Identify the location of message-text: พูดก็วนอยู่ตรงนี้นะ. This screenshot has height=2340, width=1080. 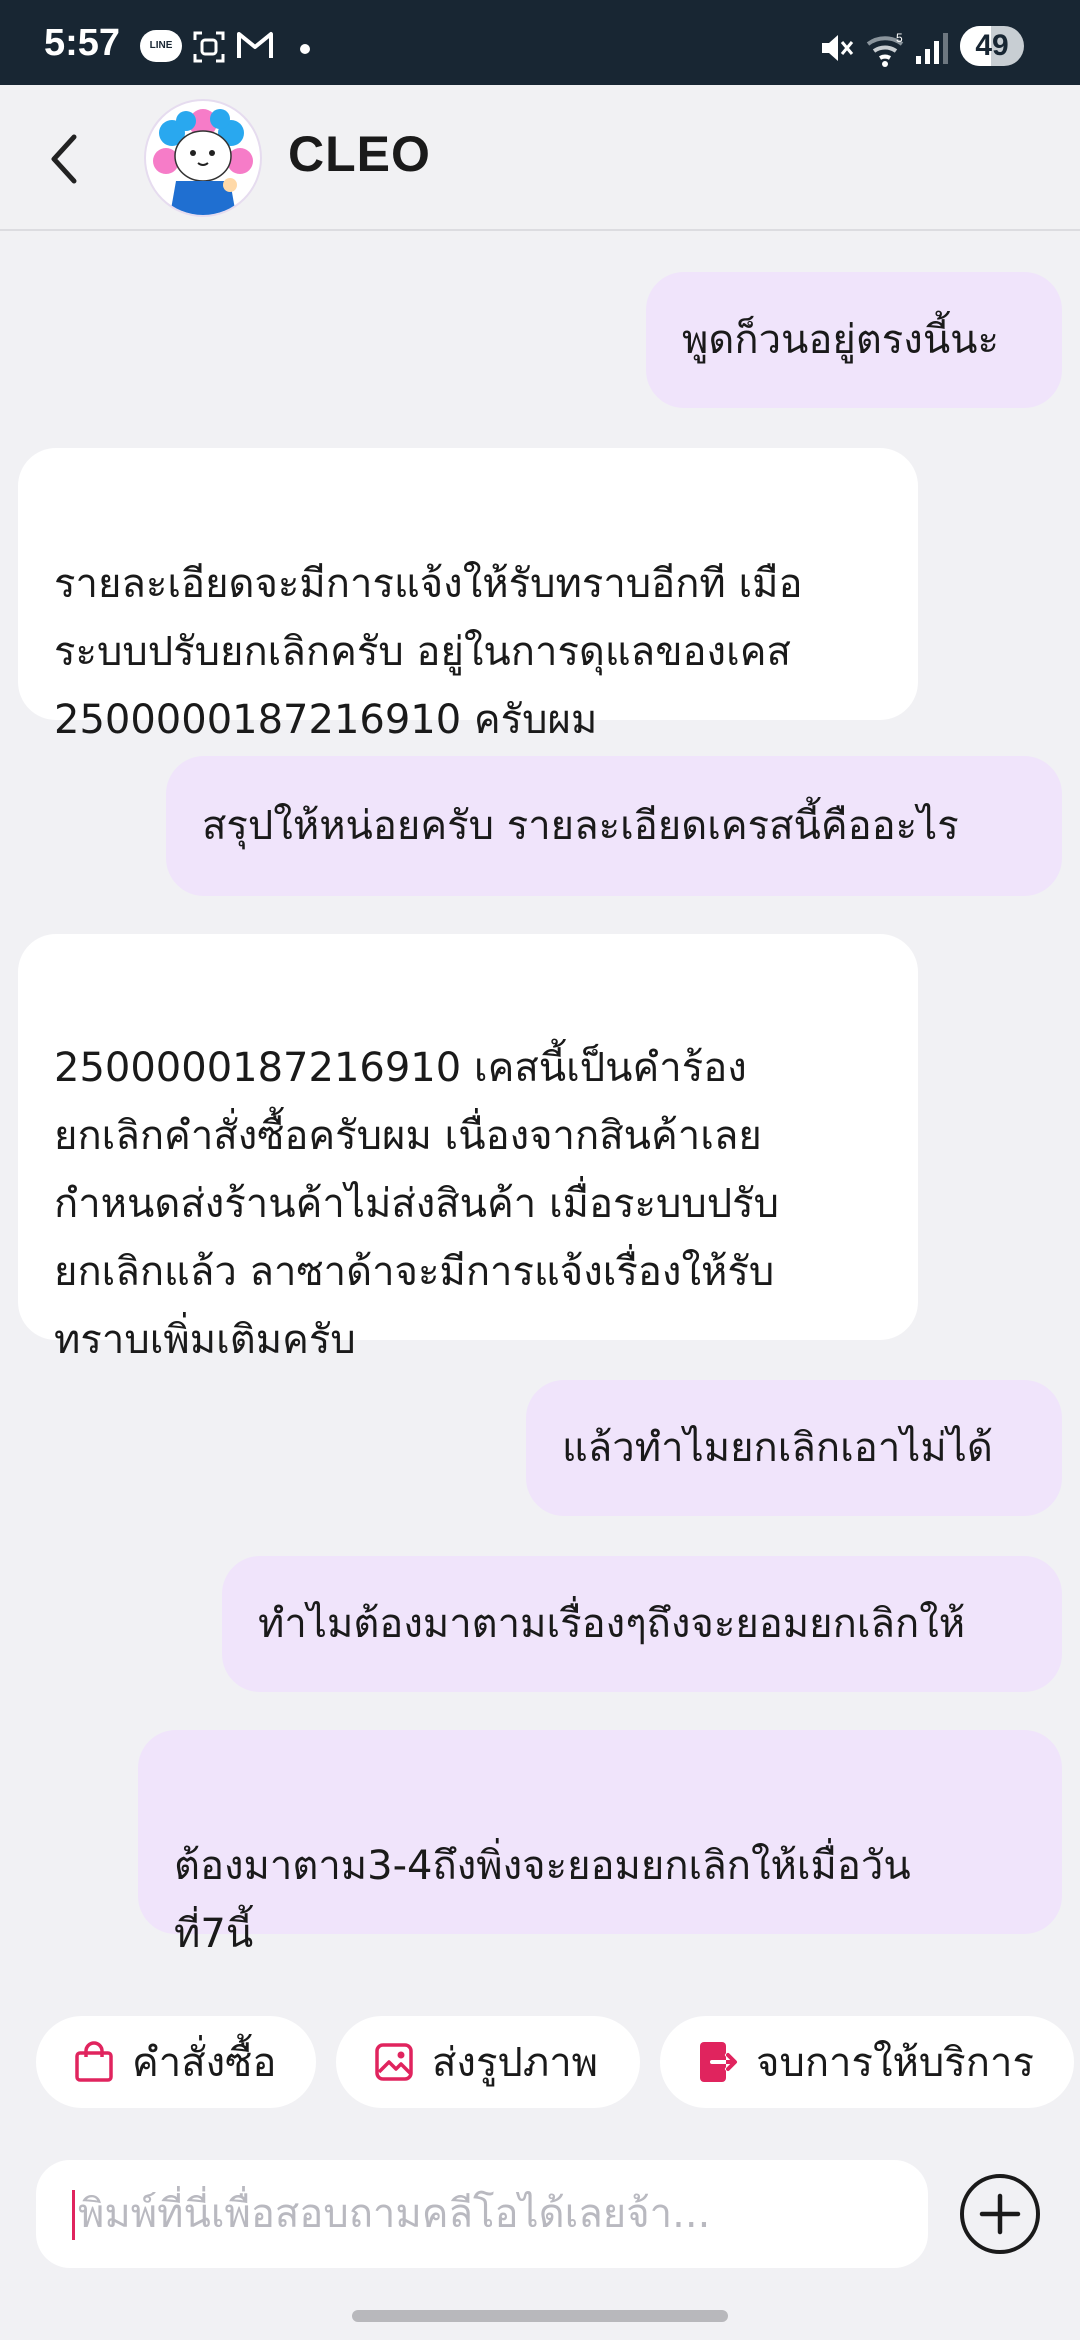
(840, 340).